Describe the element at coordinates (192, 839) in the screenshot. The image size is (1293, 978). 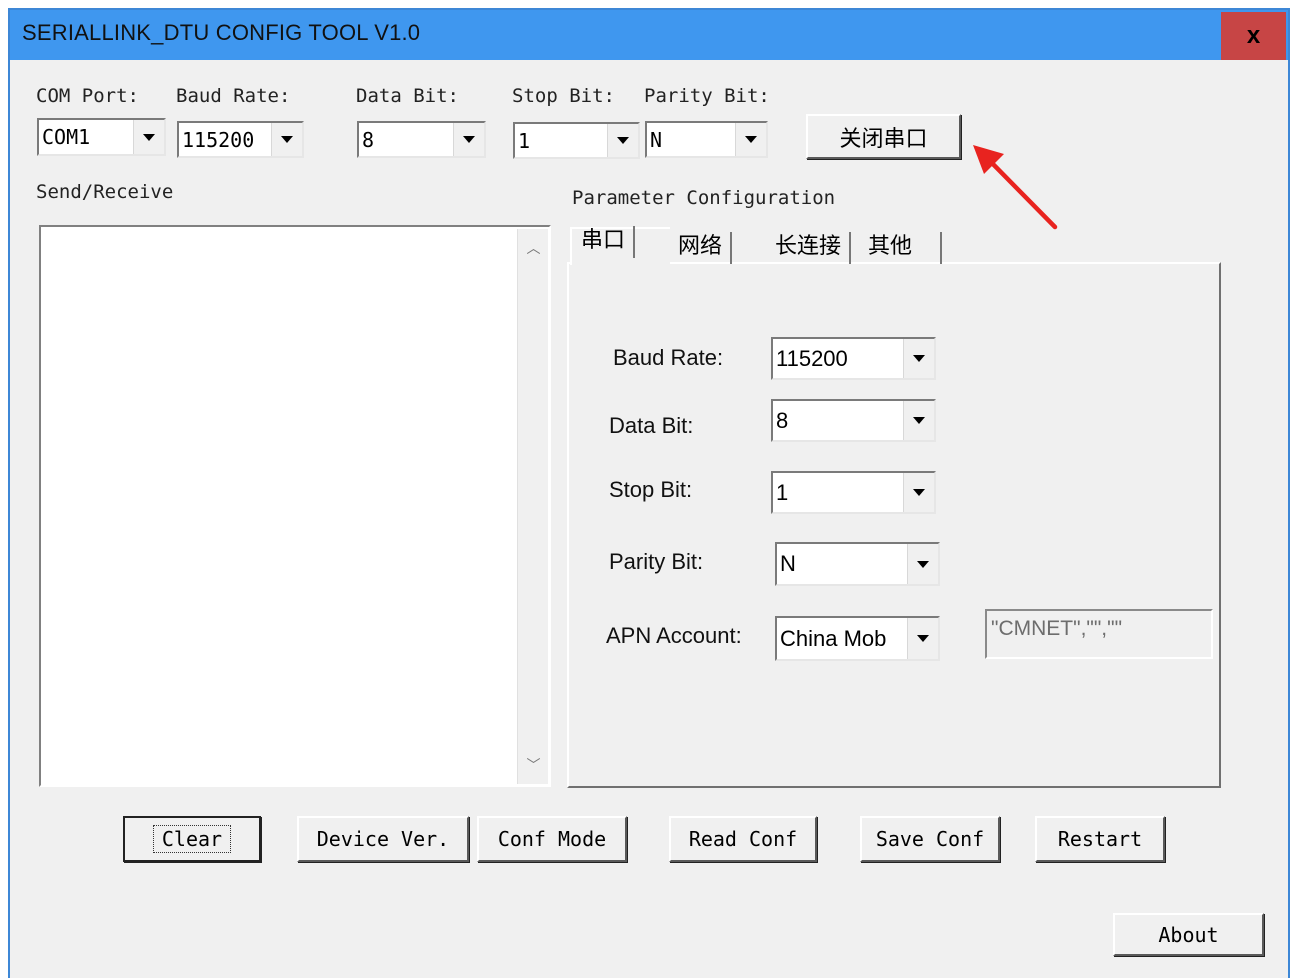
I see `clear-button: Clear` at that location.